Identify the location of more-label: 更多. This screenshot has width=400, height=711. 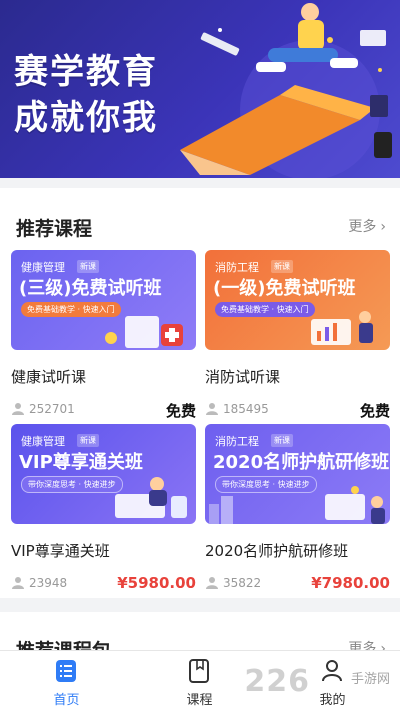
(362, 227).